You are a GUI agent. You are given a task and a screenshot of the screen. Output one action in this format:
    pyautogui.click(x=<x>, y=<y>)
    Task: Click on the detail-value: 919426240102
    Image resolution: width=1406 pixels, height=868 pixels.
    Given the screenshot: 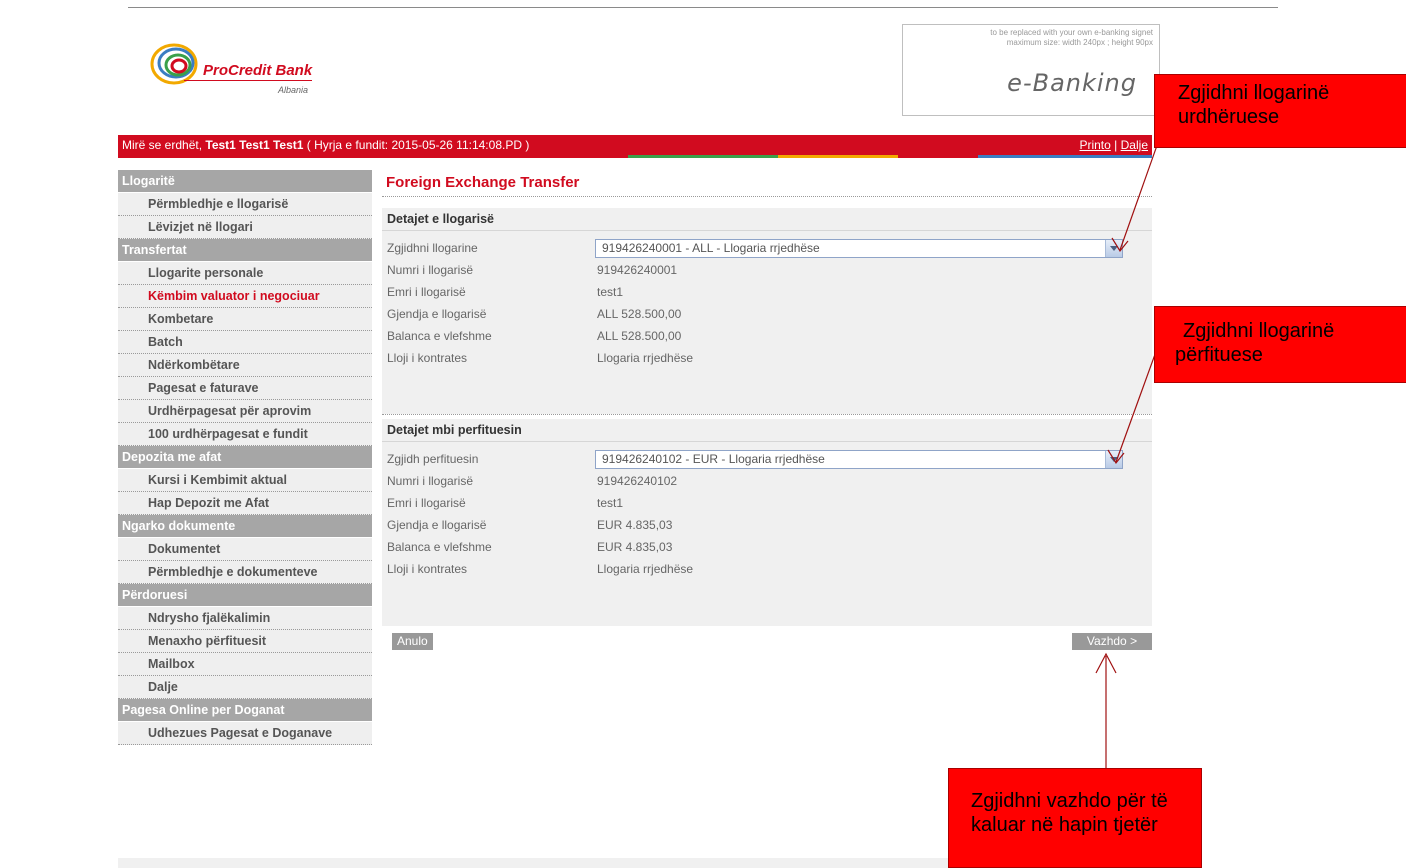 What is the action you would take?
    pyautogui.click(x=637, y=481)
    